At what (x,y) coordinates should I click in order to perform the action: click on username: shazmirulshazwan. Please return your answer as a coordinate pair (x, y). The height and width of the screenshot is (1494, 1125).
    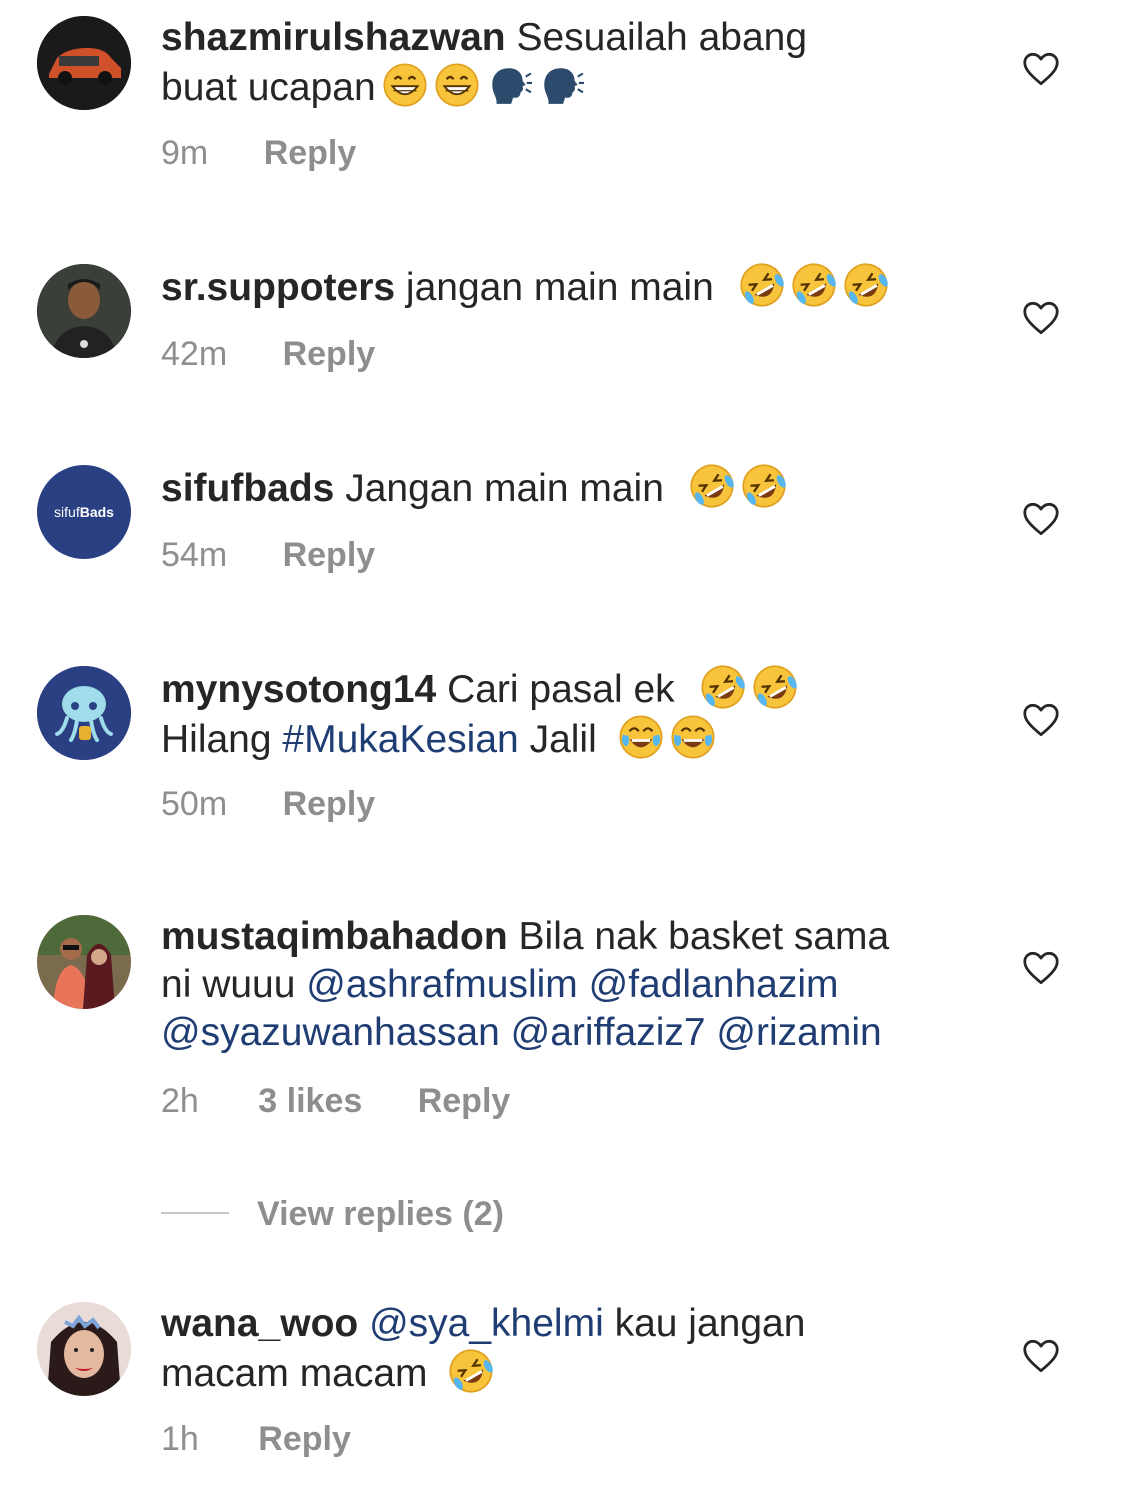
    Looking at the image, I should click on (333, 37).